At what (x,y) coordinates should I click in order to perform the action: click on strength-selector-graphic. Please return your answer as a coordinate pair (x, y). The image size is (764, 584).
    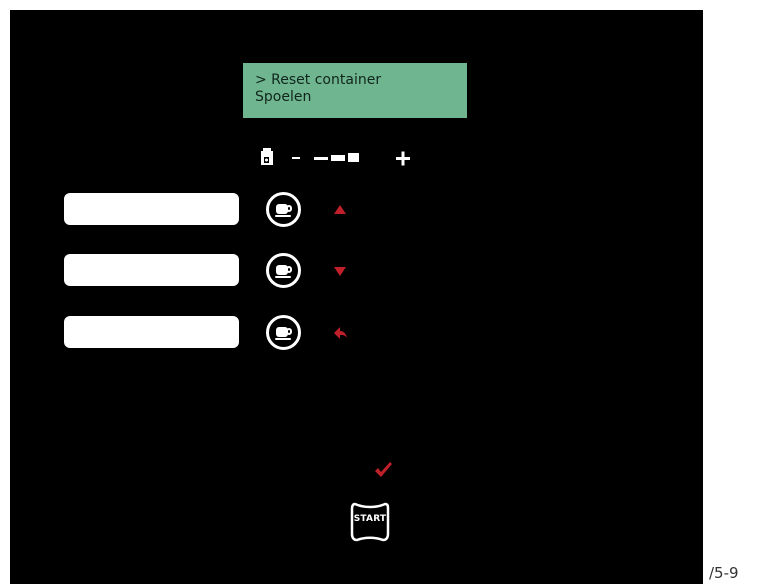
    Looking at the image, I should click on (335, 157).